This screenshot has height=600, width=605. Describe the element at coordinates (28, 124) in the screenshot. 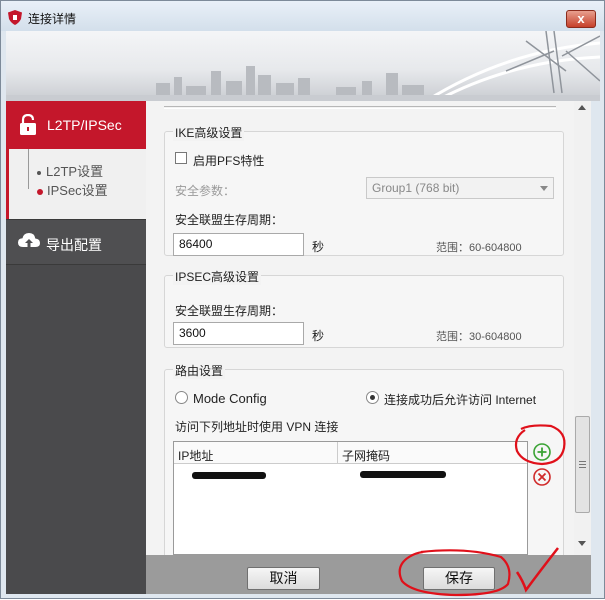

I see `lock-icon` at that location.